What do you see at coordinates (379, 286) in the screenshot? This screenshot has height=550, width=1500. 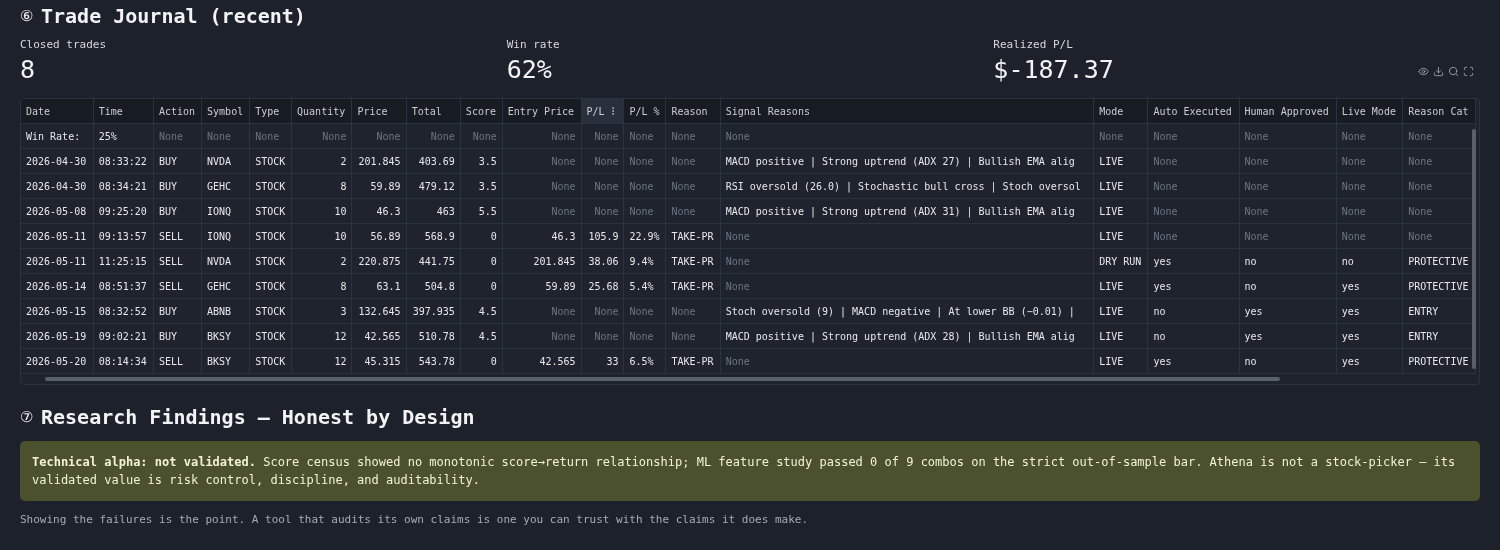 I see `table-cell: 63.1` at bounding box center [379, 286].